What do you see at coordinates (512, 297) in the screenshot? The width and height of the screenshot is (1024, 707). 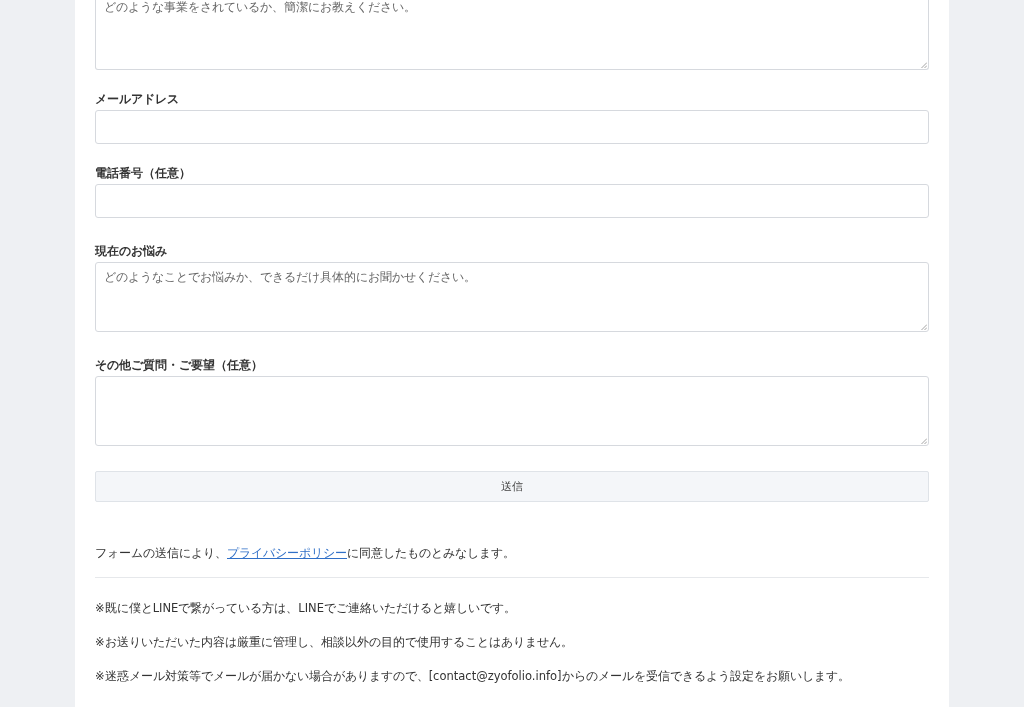 I see `text-area: どのようなことでお悩みか、できるだけ具体的にお聞かせください。` at bounding box center [512, 297].